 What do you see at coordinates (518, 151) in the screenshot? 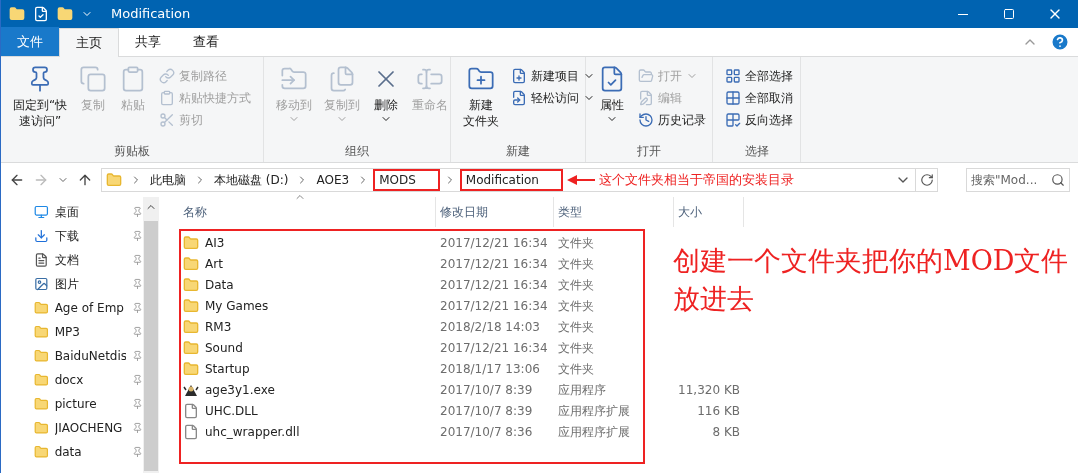
I see `group-label: 新建` at bounding box center [518, 151].